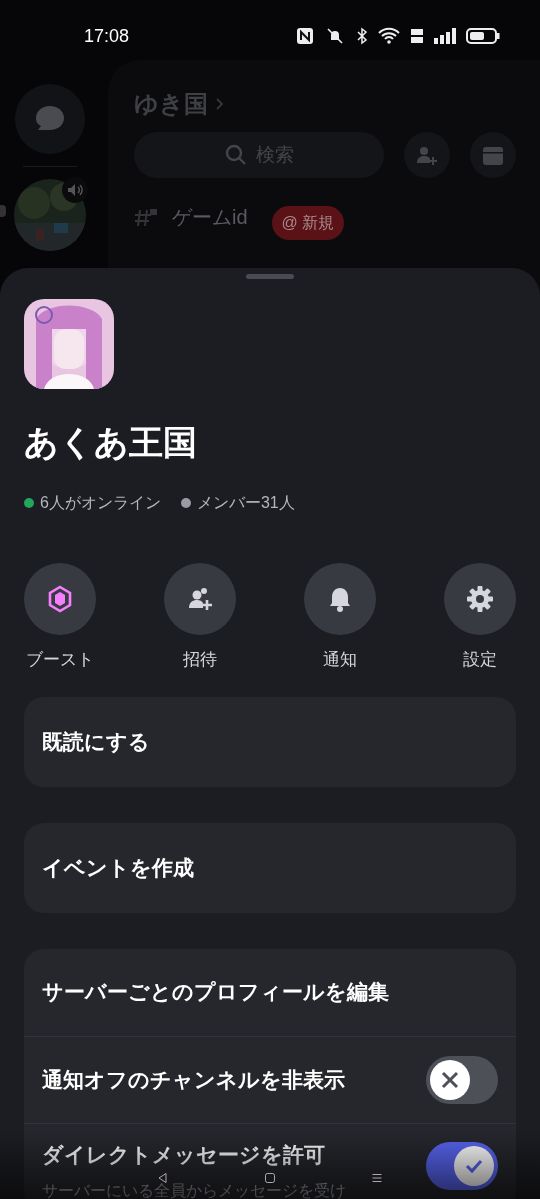 The height and width of the screenshot is (1199, 540). Describe the element at coordinates (146, 217) in the screenshot. I see `locked-channel-icon` at that location.